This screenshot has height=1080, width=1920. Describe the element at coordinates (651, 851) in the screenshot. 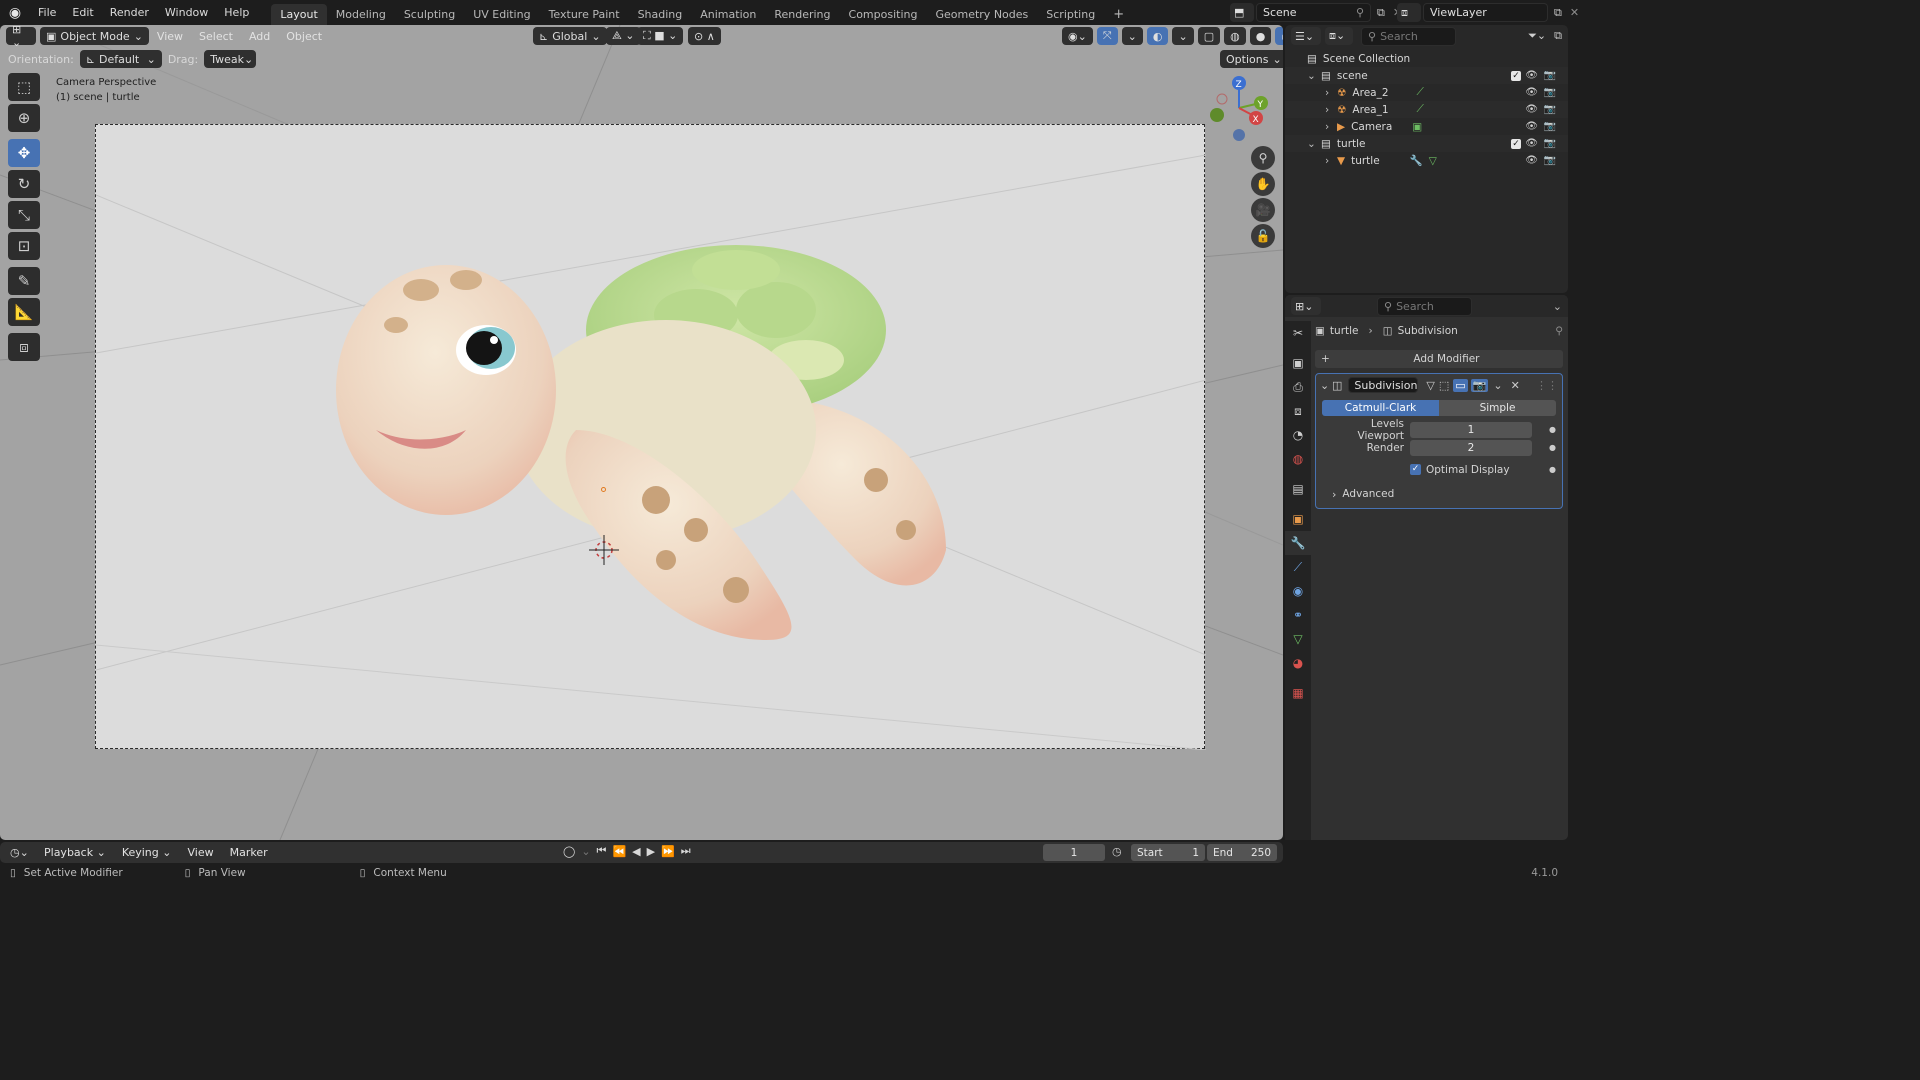

I see `play-icon: ▶` at that location.